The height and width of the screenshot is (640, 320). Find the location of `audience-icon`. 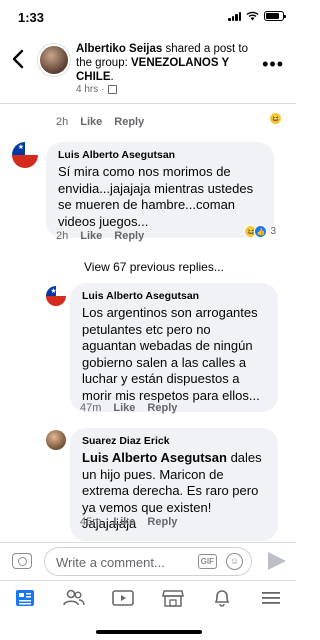

audience-icon is located at coordinates (112, 89).